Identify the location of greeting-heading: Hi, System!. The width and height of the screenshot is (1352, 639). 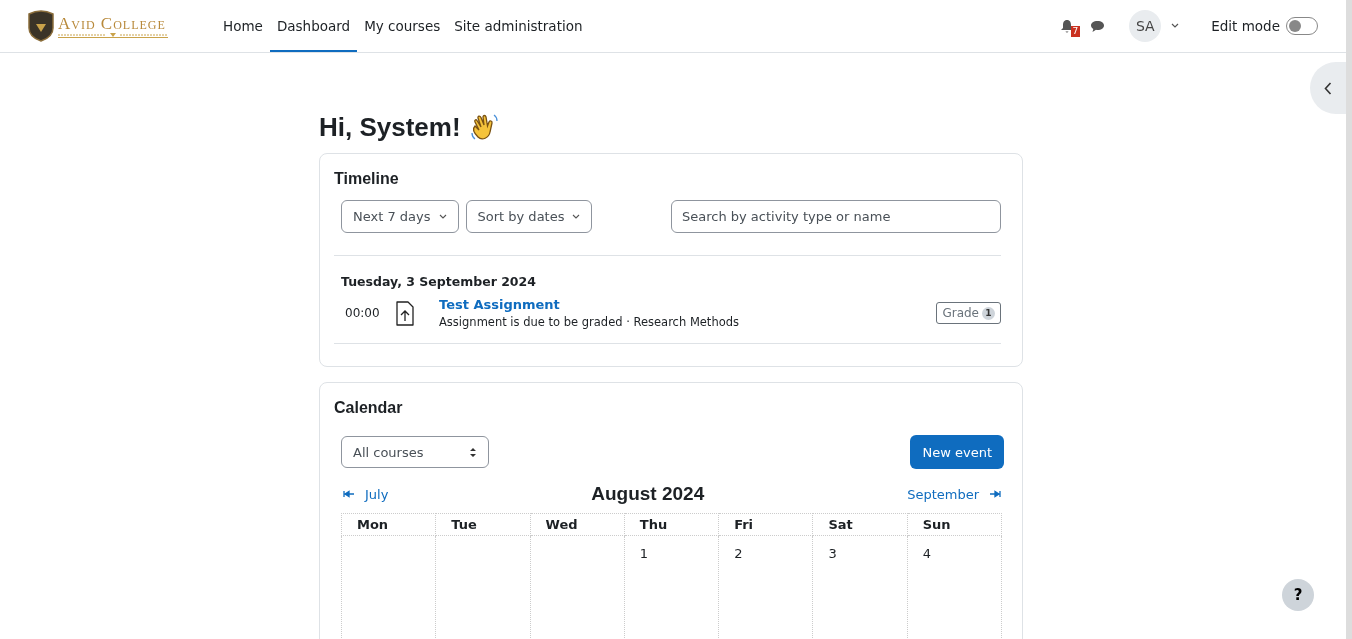
(390, 127).